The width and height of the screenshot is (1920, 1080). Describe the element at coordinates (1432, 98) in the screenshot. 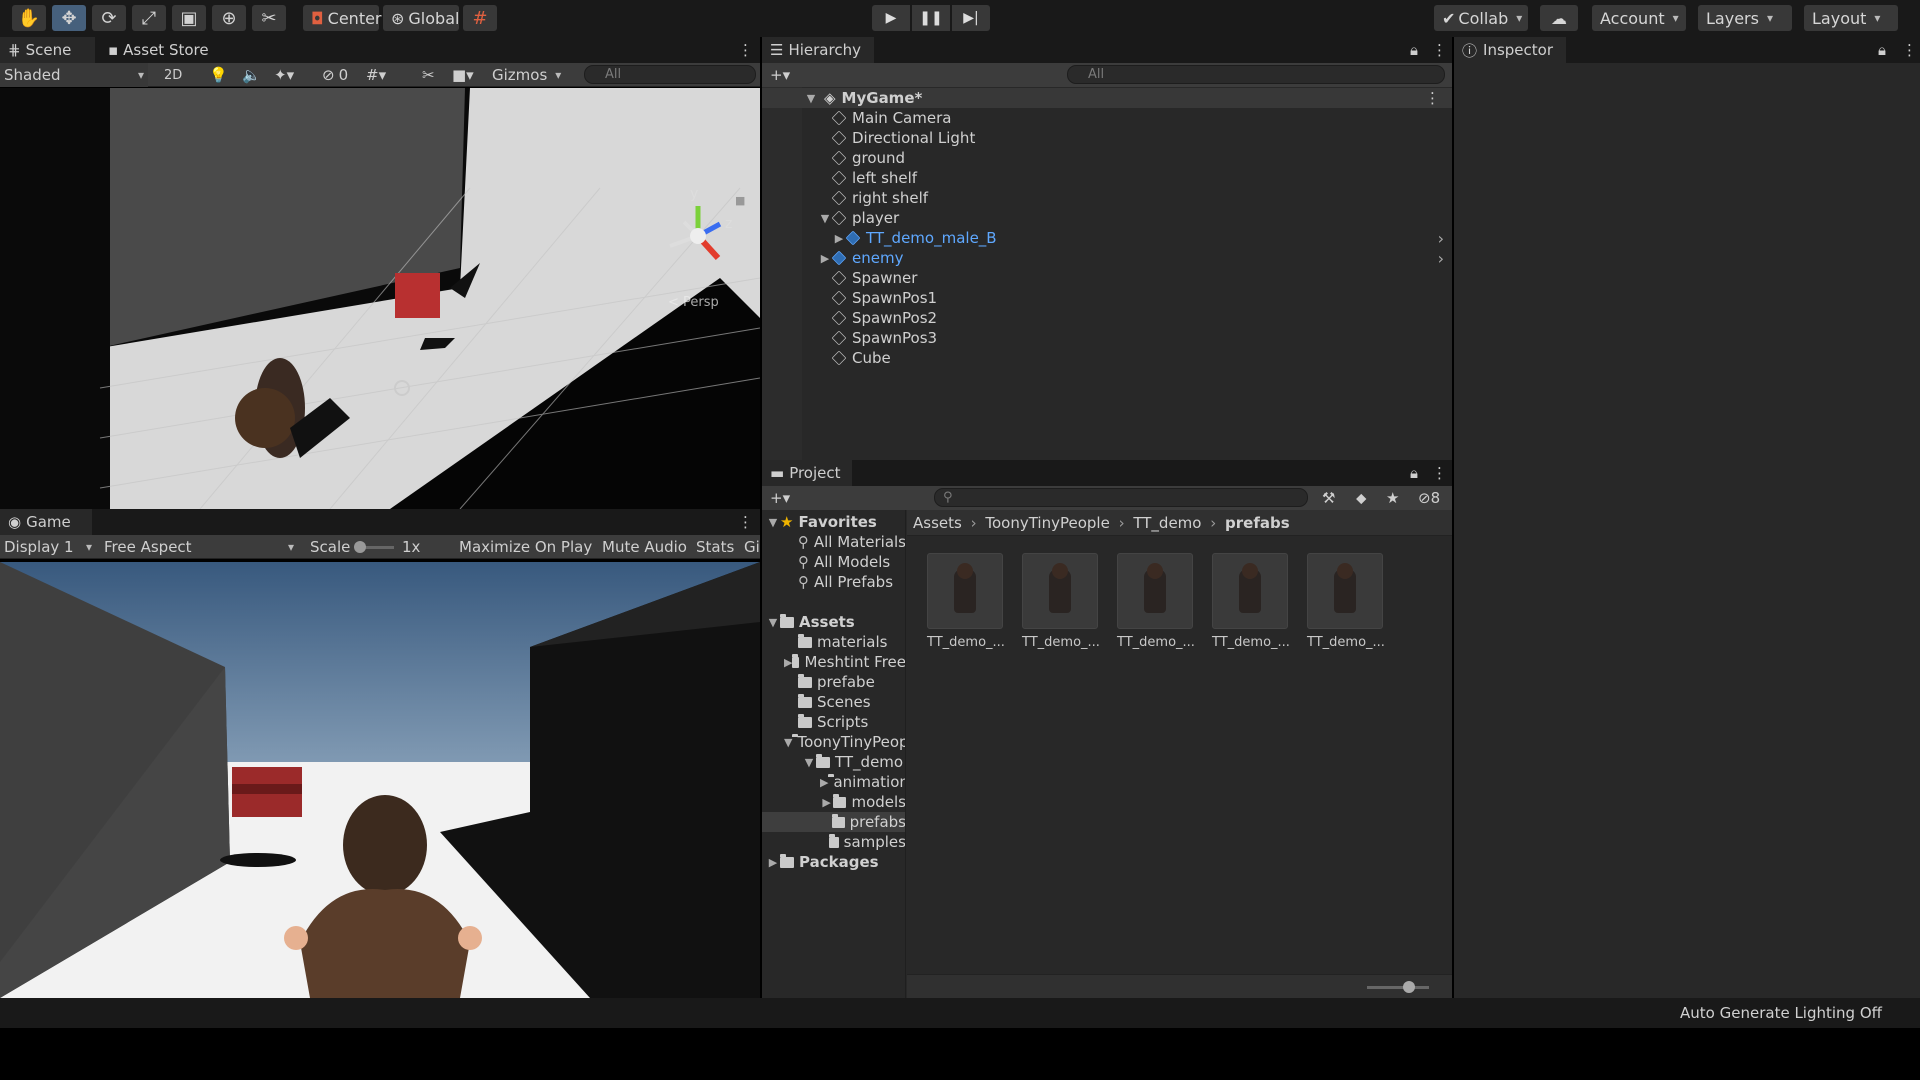

I see `scene-menu-kebab-icon: ⋮` at that location.